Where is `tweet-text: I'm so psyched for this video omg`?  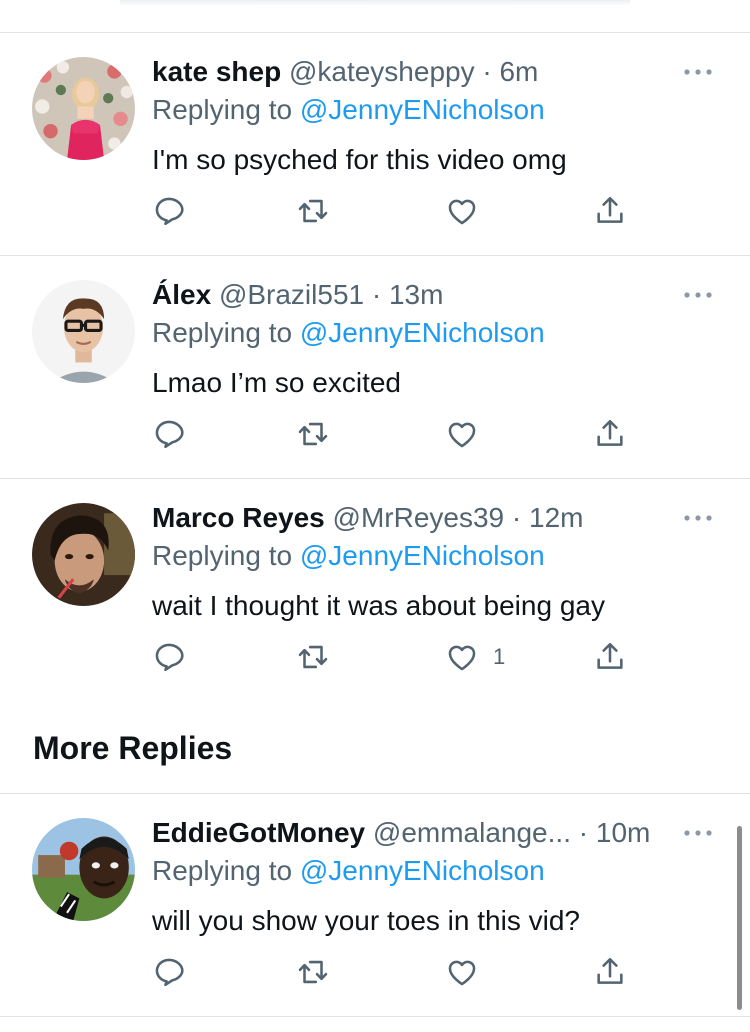
tweet-text: I'm so psyched for this video omg is located at coordinates (359, 159).